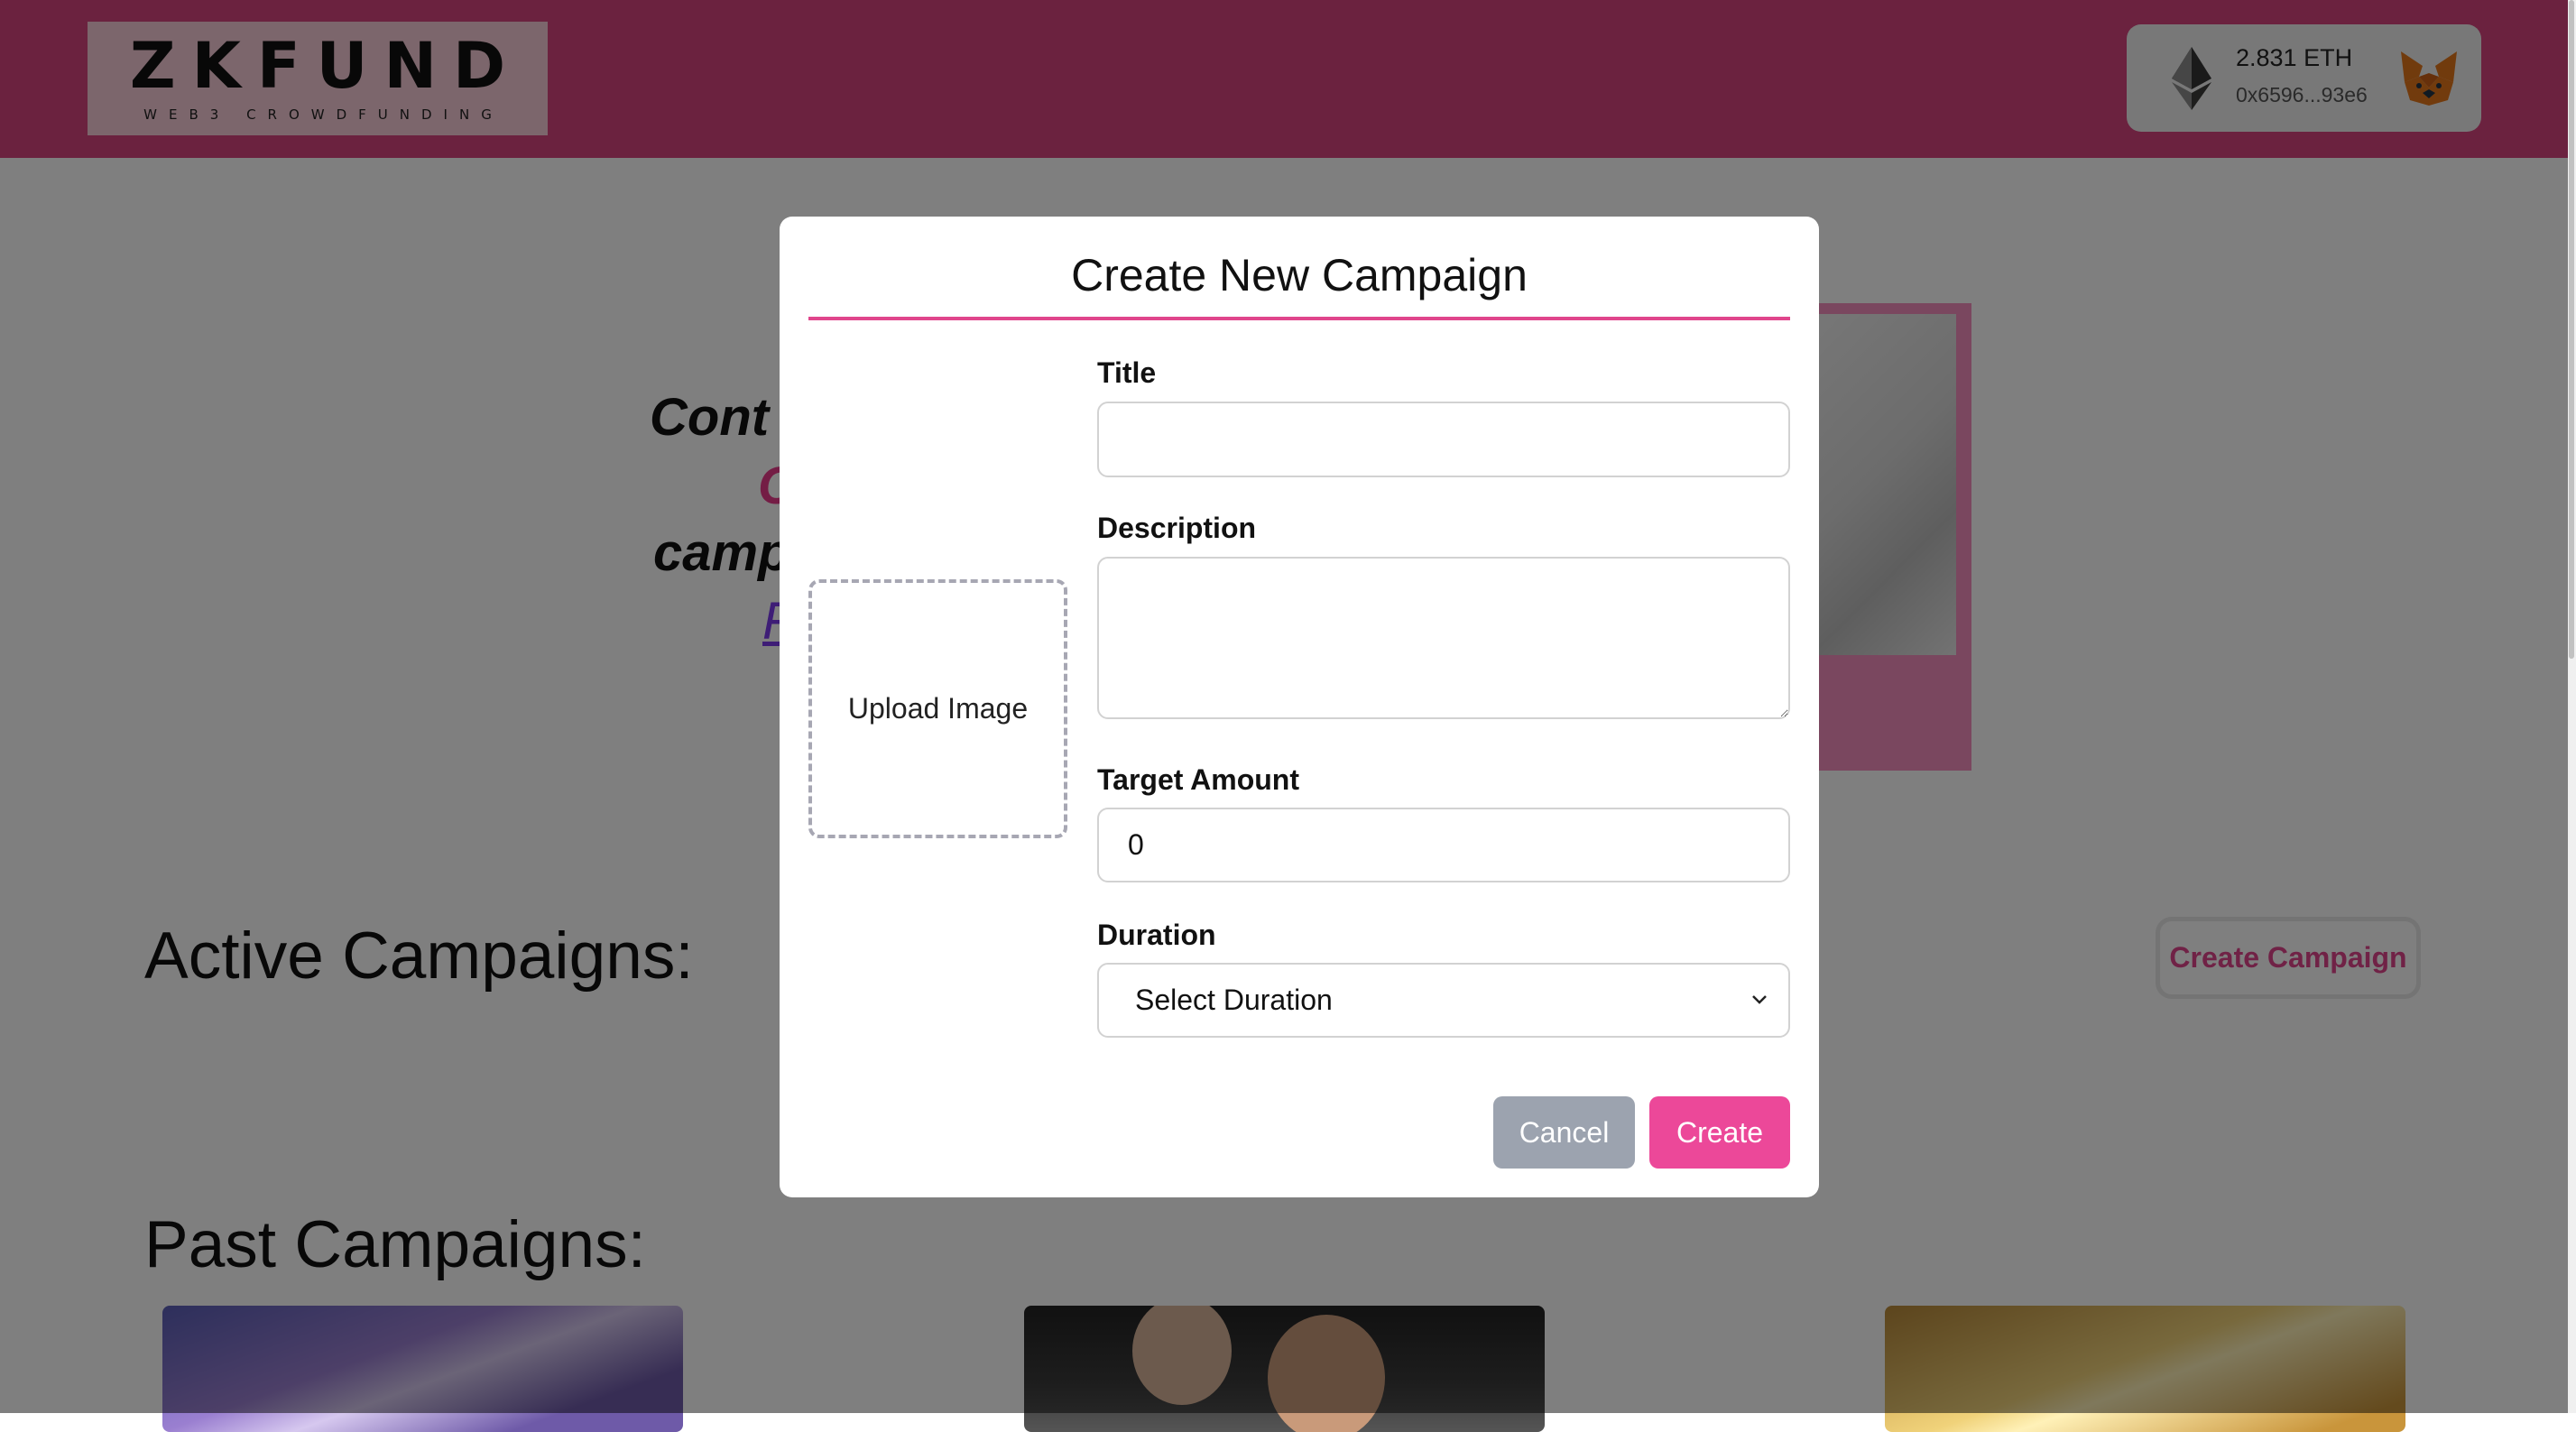 The height and width of the screenshot is (1432, 2576). What do you see at coordinates (1759, 1000) in the screenshot?
I see `chevron-down-icon` at bounding box center [1759, 1000].